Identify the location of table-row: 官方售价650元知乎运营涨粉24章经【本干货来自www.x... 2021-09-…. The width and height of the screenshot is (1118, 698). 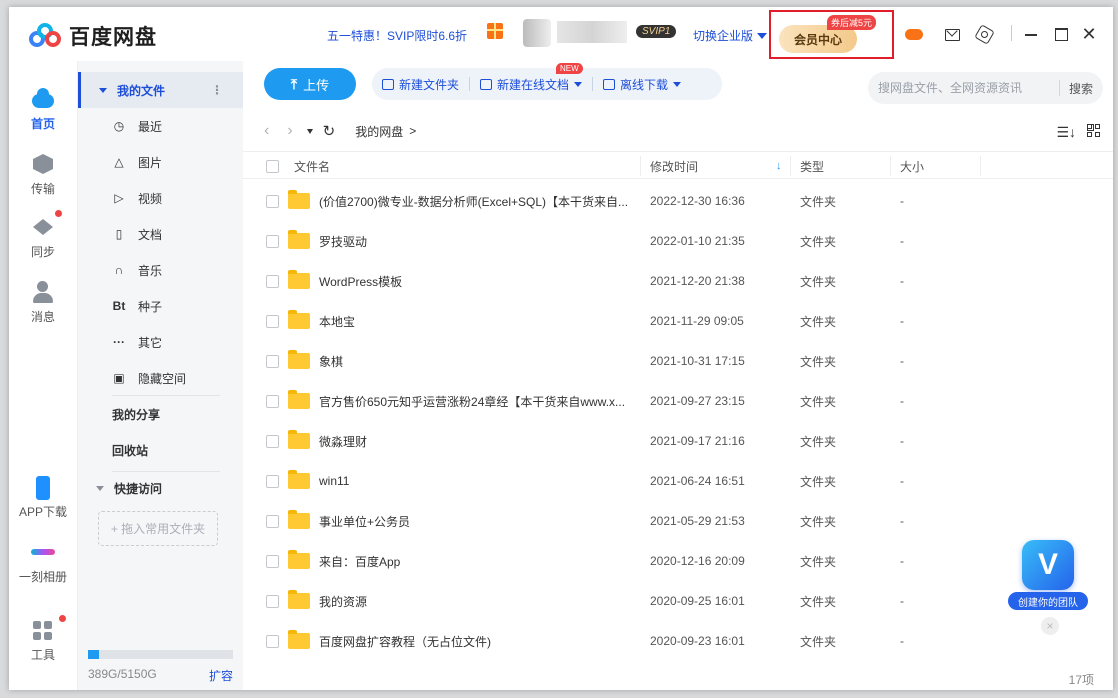
(678, 401).